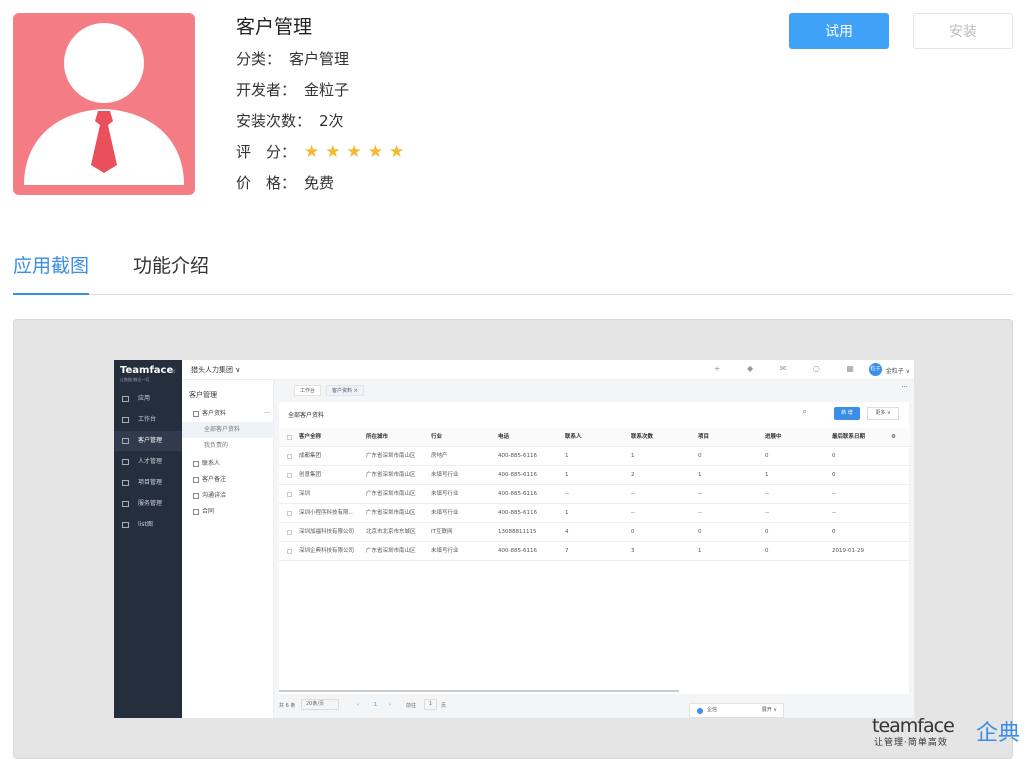 Image resolution: width=1024 pixels, height=759 pixels. Describe the element at coordinates (839, 31) in the screenshot. I see `try-button: 试用` at that location.